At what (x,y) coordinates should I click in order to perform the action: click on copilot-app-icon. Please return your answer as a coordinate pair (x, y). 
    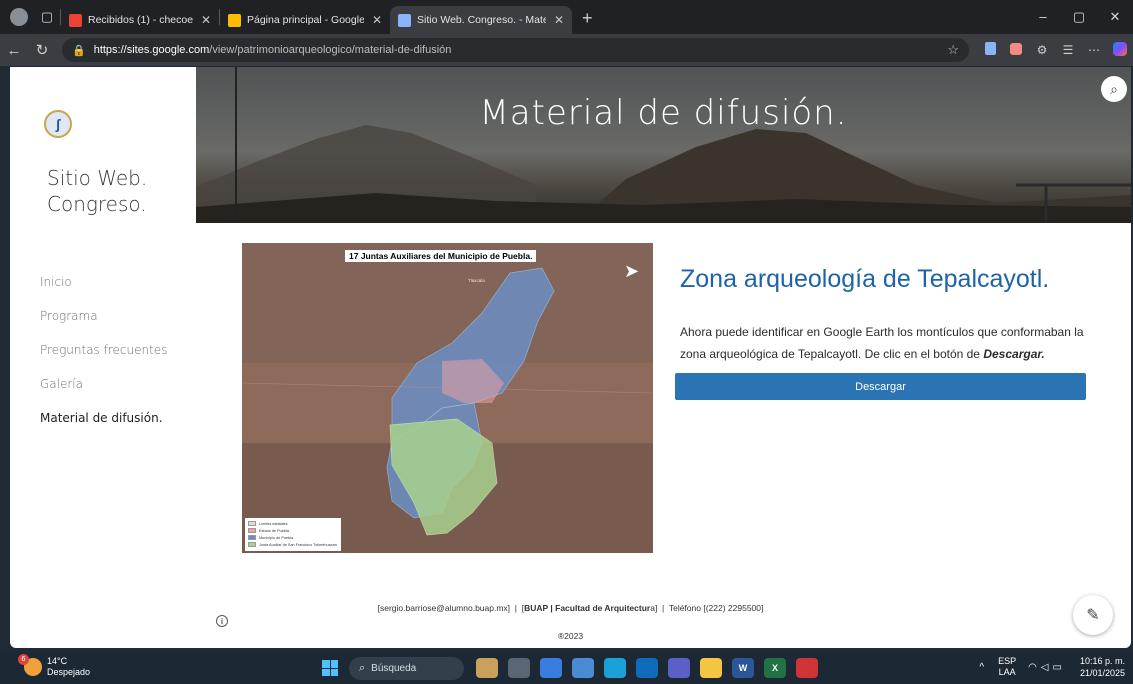
    Looking at the image, I should click on (551, 668).